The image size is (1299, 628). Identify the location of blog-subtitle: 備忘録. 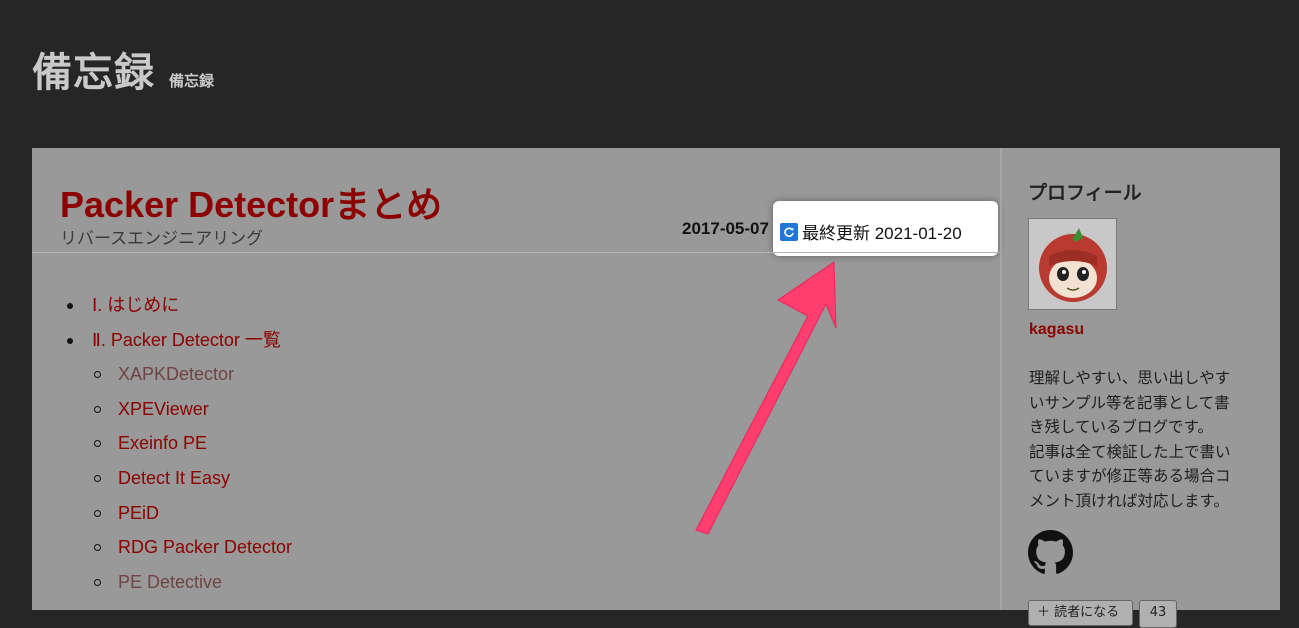
(192, 81).